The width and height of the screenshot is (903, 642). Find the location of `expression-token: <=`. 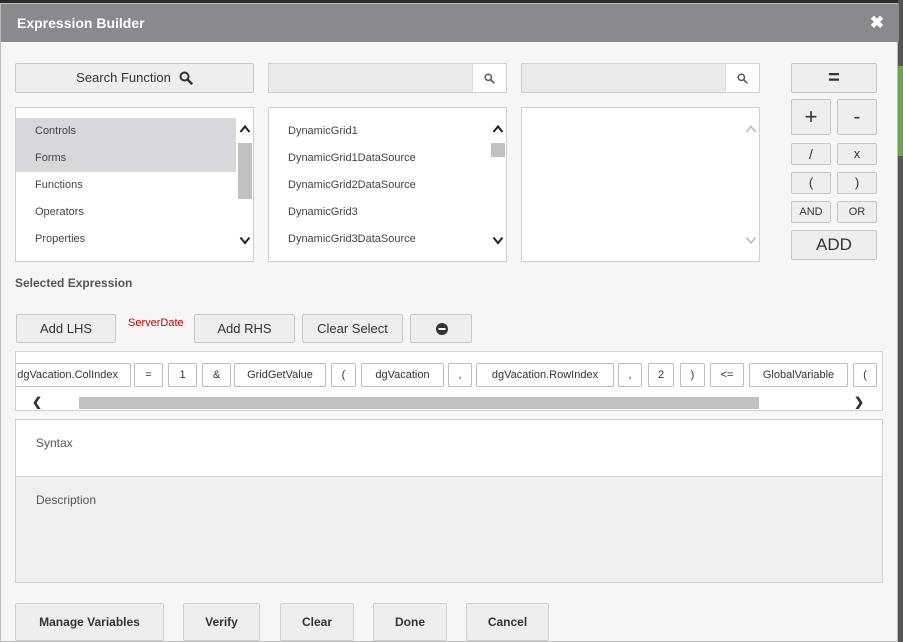

expression-token: <= is located at coordinates (727, 375).